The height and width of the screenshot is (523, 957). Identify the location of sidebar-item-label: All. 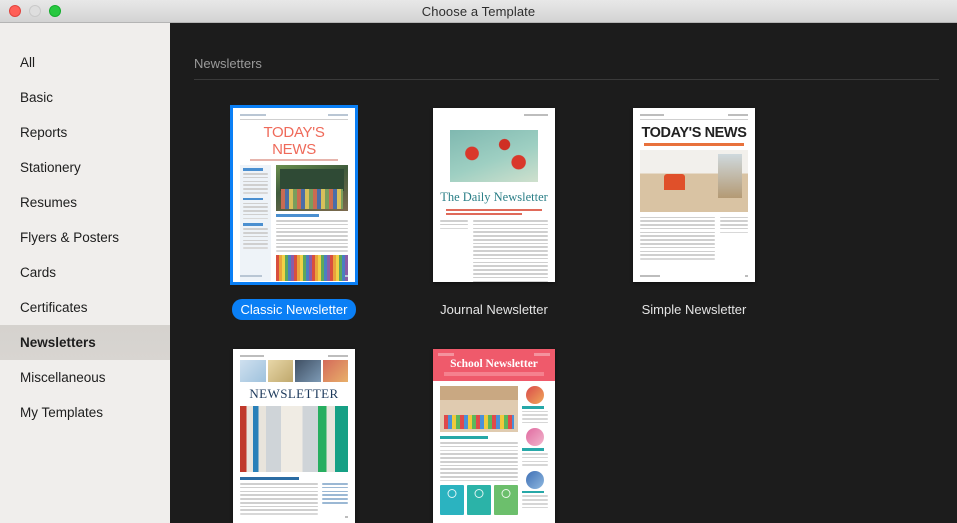
(28, 62).